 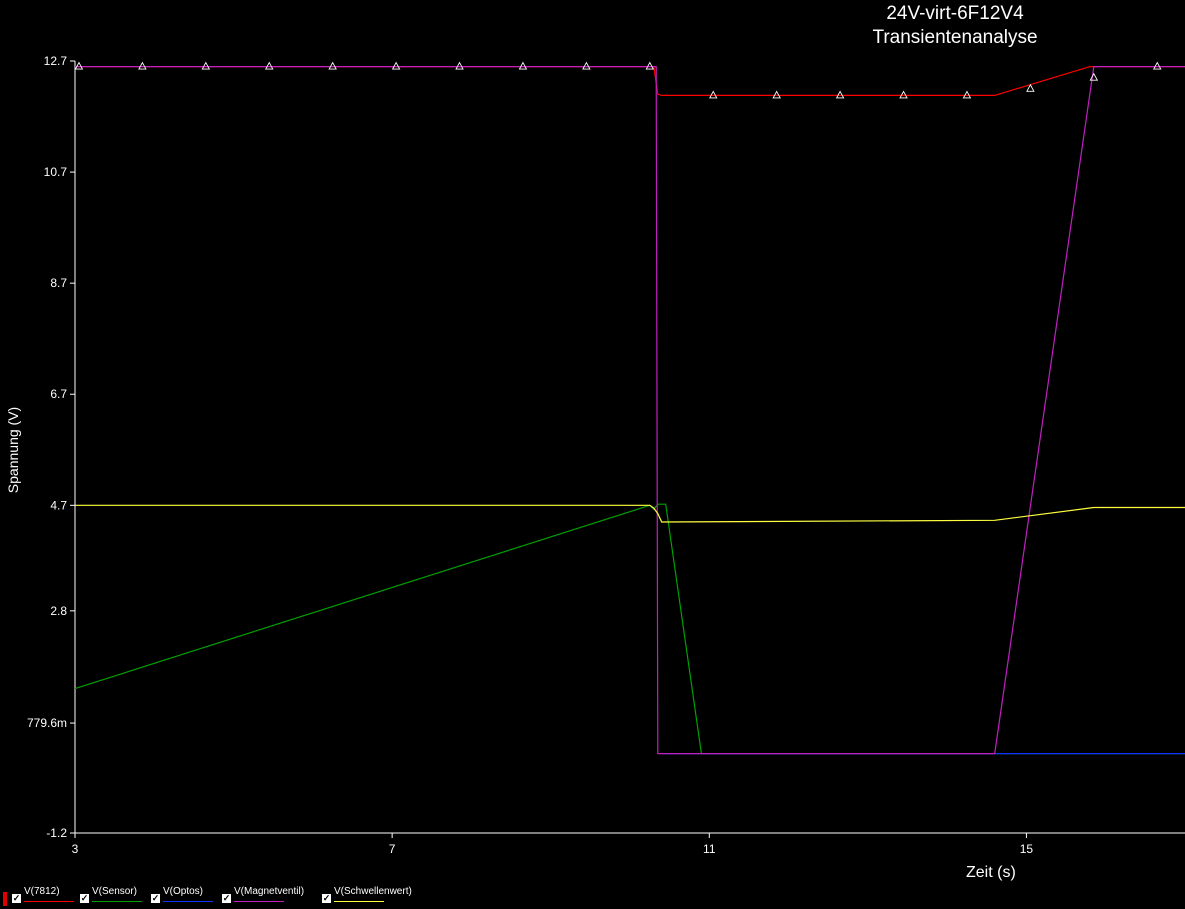 I want to click on y-axis-label: Spannung (V), so click(x=13, y=450).